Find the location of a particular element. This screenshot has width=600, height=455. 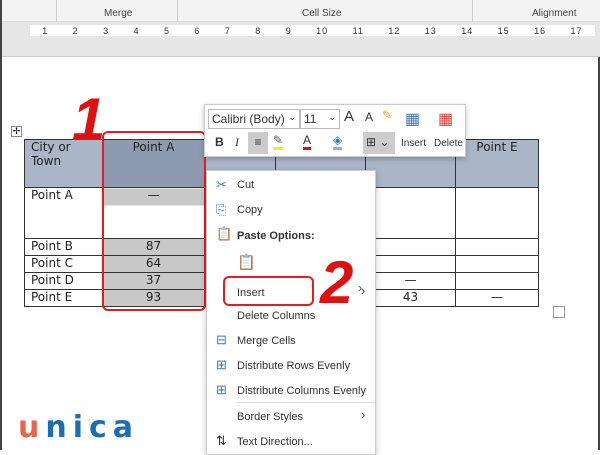

format-painter-icon: ✎ is located at coordinates (387, 115).